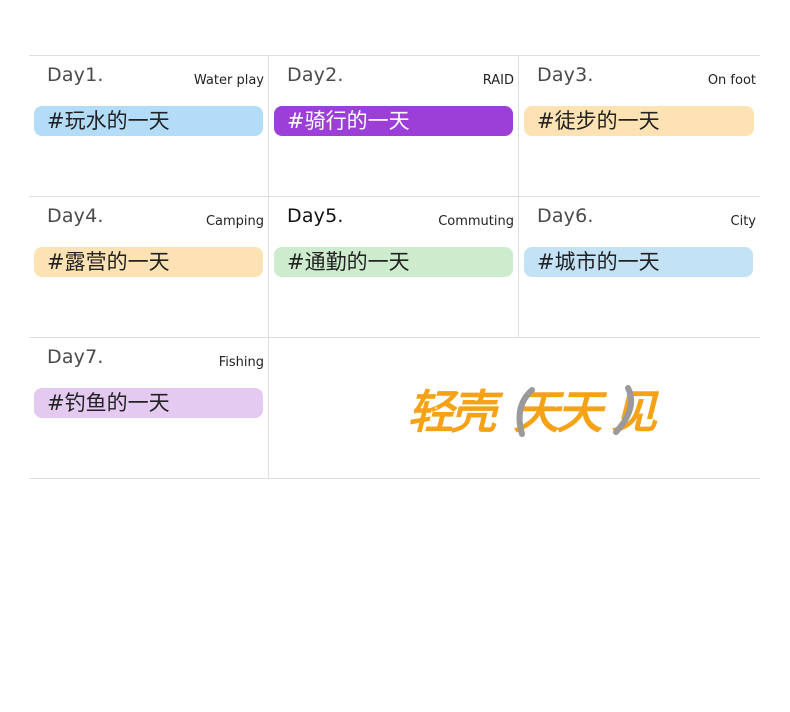 The image size is (790, 712). Describe the element at coordinates (476, 221) in the screenshot. I see `day-activity-label: Commuting` at that location.